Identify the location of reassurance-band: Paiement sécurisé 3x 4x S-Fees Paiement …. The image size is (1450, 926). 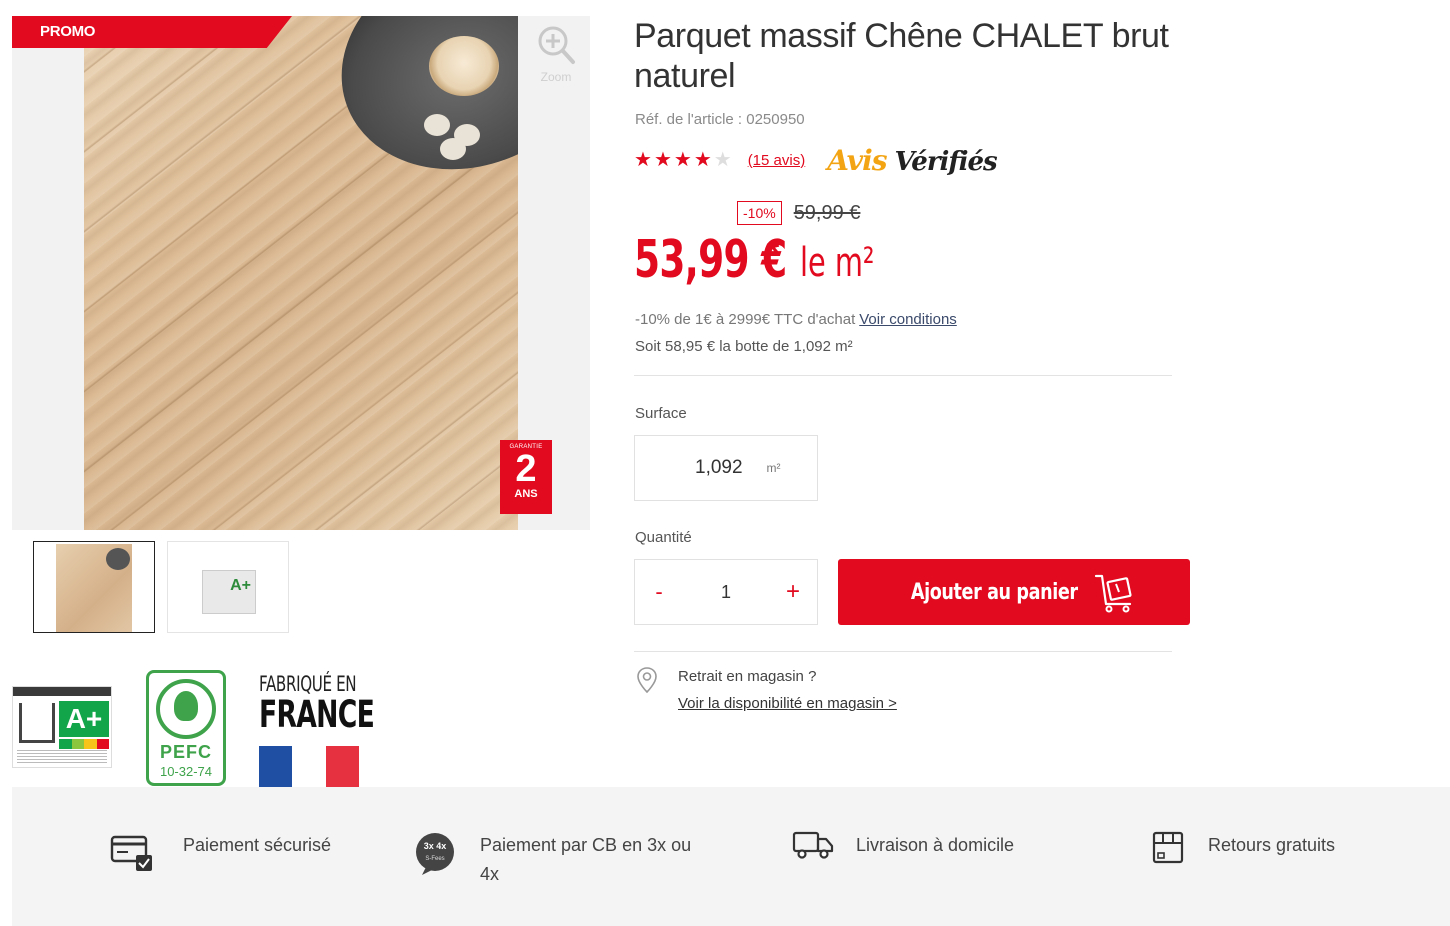
(731, 856).